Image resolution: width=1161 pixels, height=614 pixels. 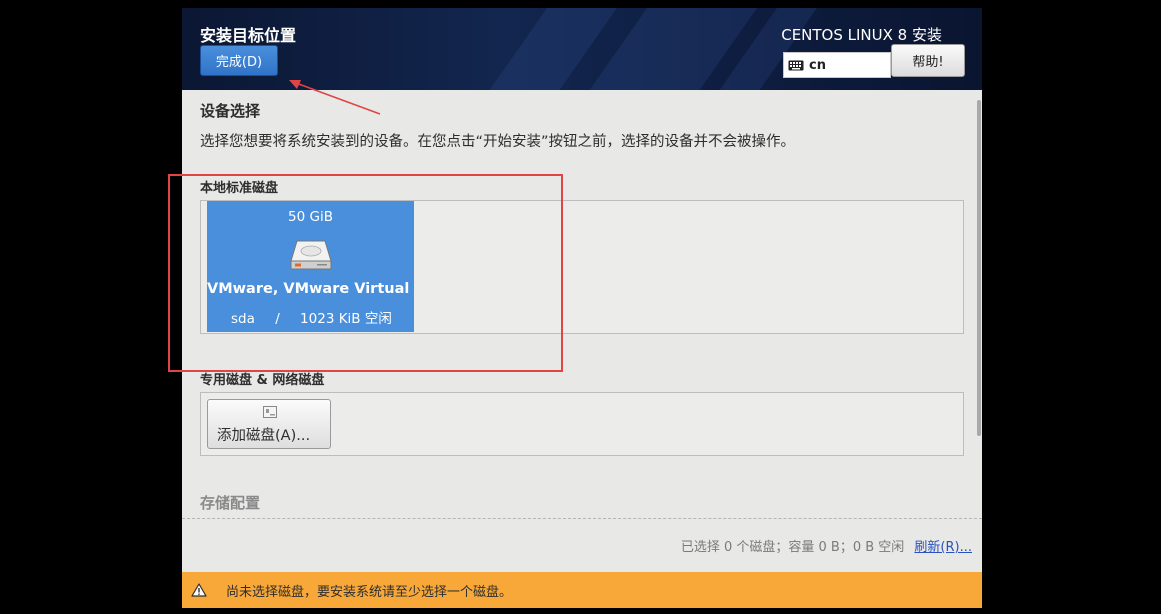 I want to click on annotation-arrow, so click(x=335, y=97).